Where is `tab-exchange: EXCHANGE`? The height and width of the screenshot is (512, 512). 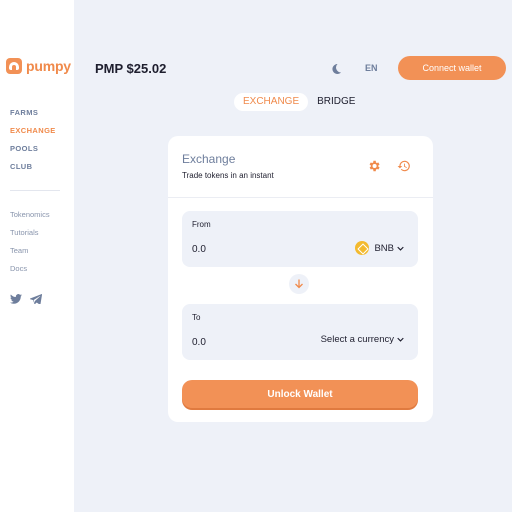
tab-exchange: EXCHANGE is located at coordinates (271, 102).